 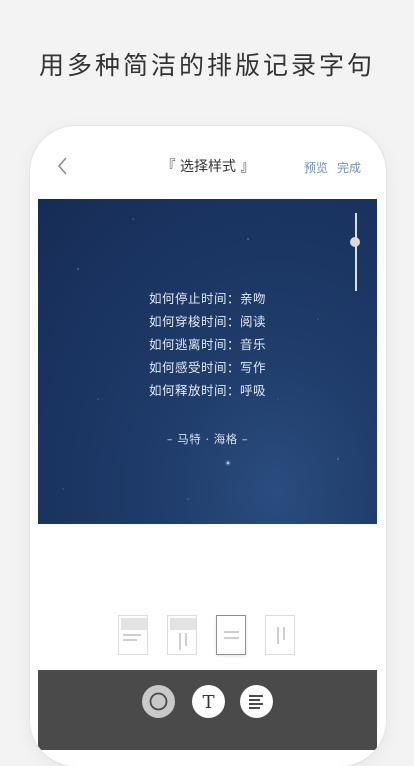 I want to click on edit-toolbar: T, so click(x=207, y=710).